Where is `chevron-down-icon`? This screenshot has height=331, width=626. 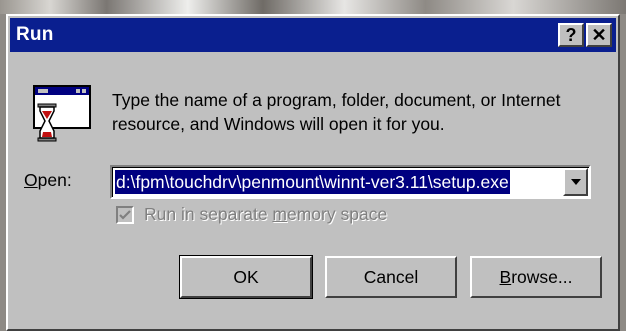
chevron-down-icon is located at coordinates (575, 182).